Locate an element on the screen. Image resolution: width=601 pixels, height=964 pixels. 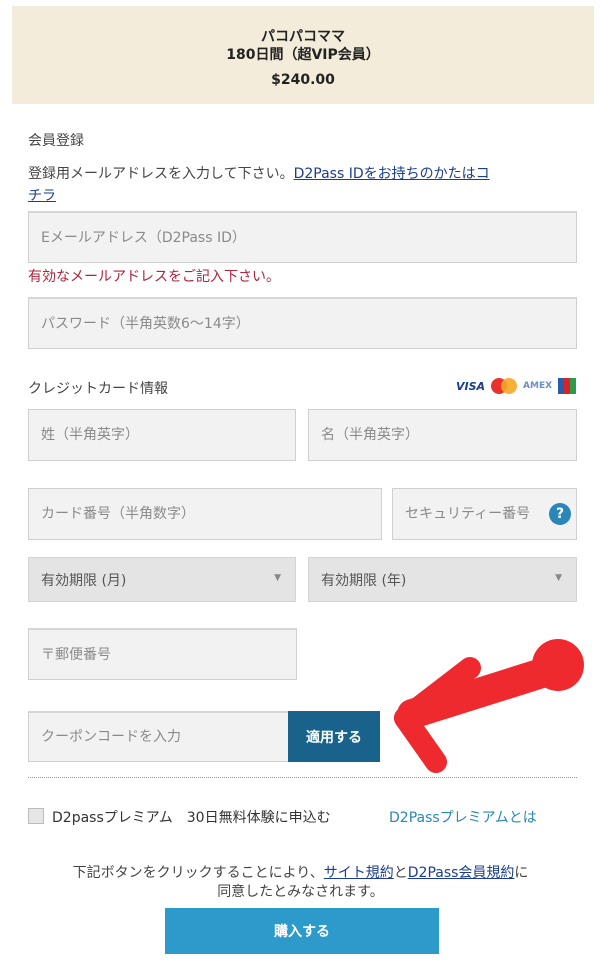
d2pass-id-link: D2Pass IDをお持ちのかたはコ is located at coordinates (392, 174).